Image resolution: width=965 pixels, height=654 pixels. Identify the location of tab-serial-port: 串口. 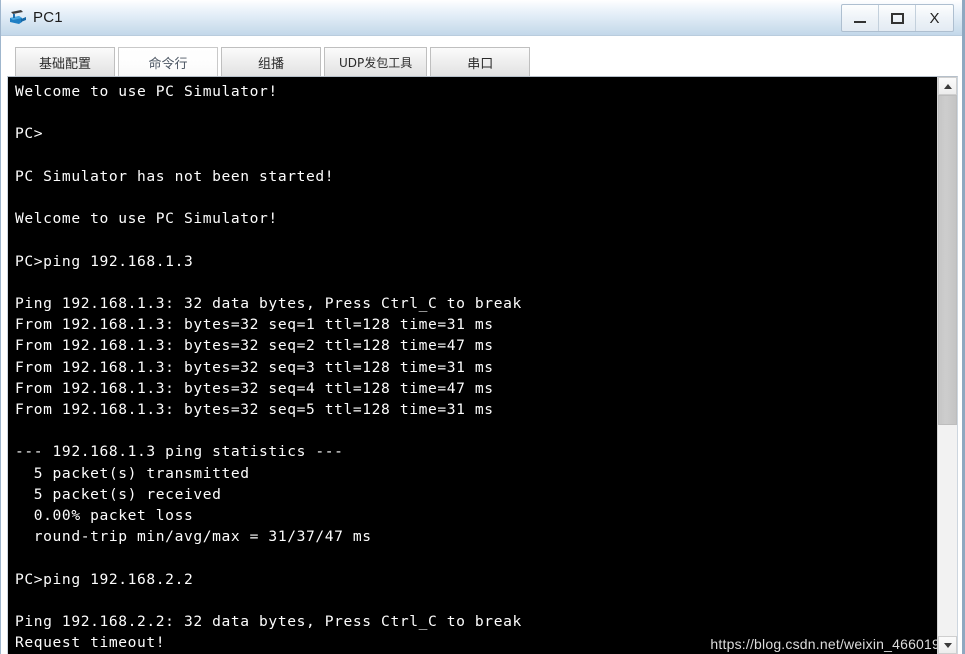
(480, 61).